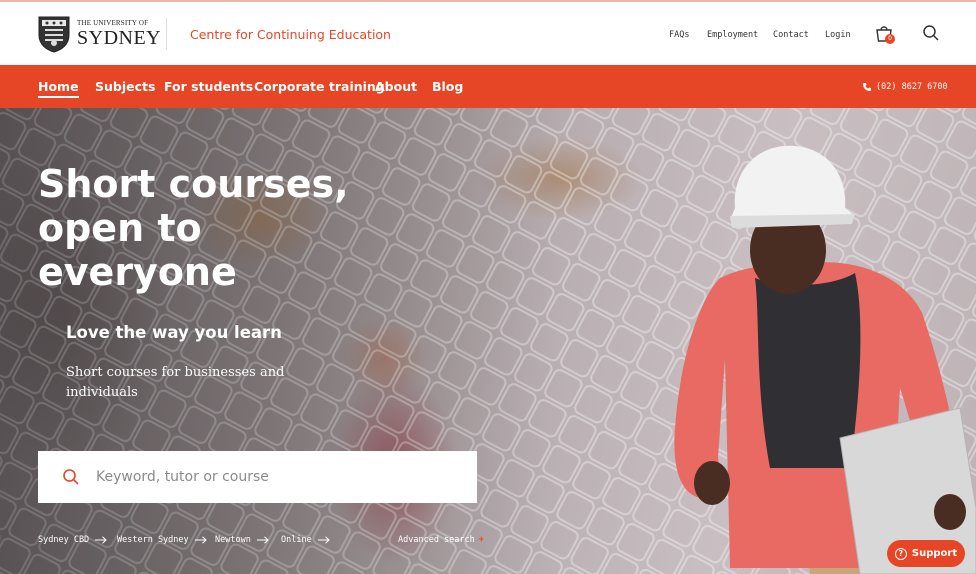 The width and height of the screenshot is (976, 574). I want to click on location-link-online: Online, so click(305, 540).